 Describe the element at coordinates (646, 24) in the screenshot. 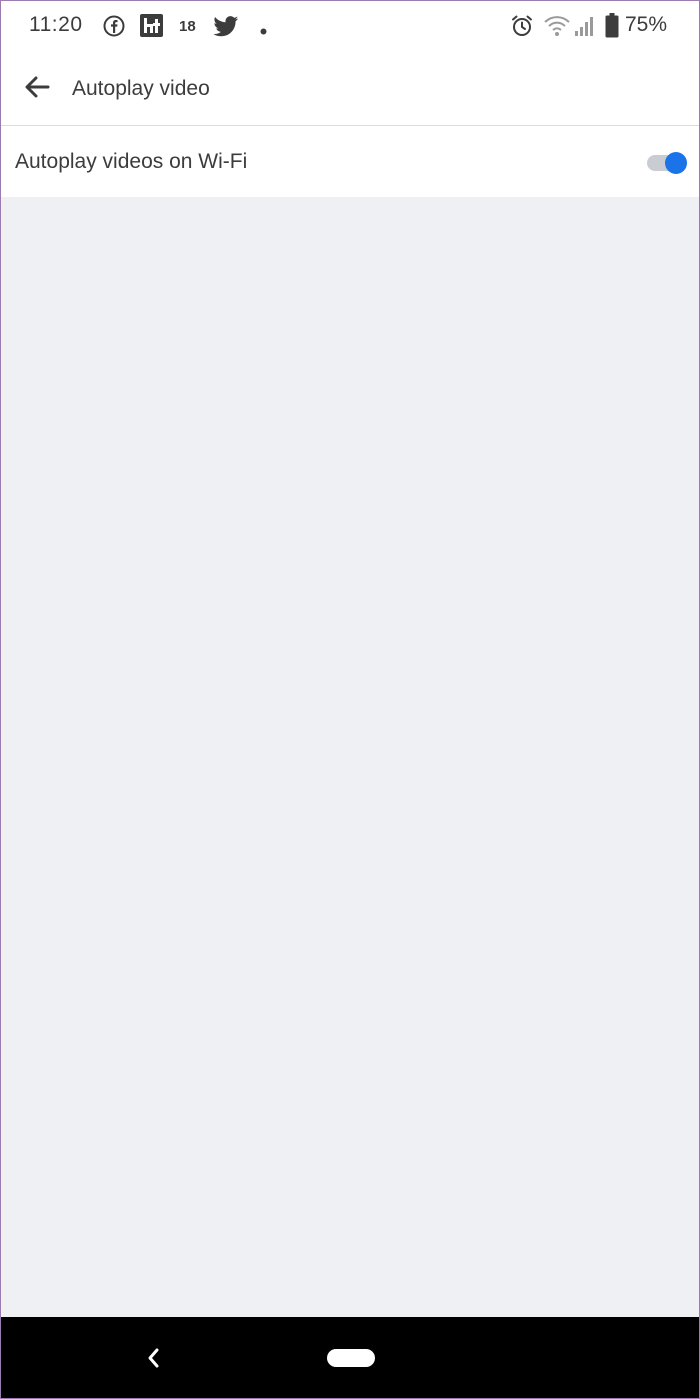

I see `battery-percent: 75%` at that location.